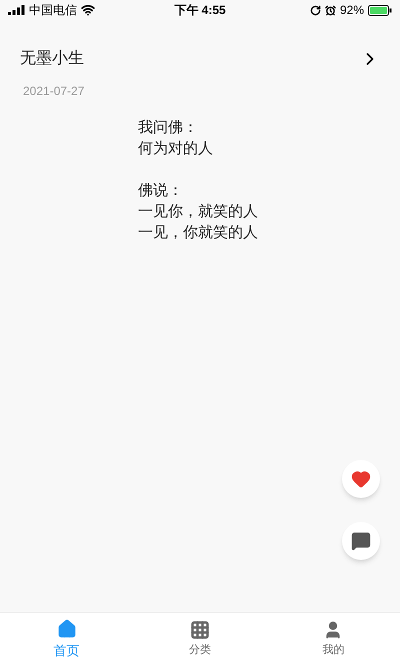 The image size is (400, 666). I want to click on poem-line: 一见你，就笑的人, so click(198, 212).